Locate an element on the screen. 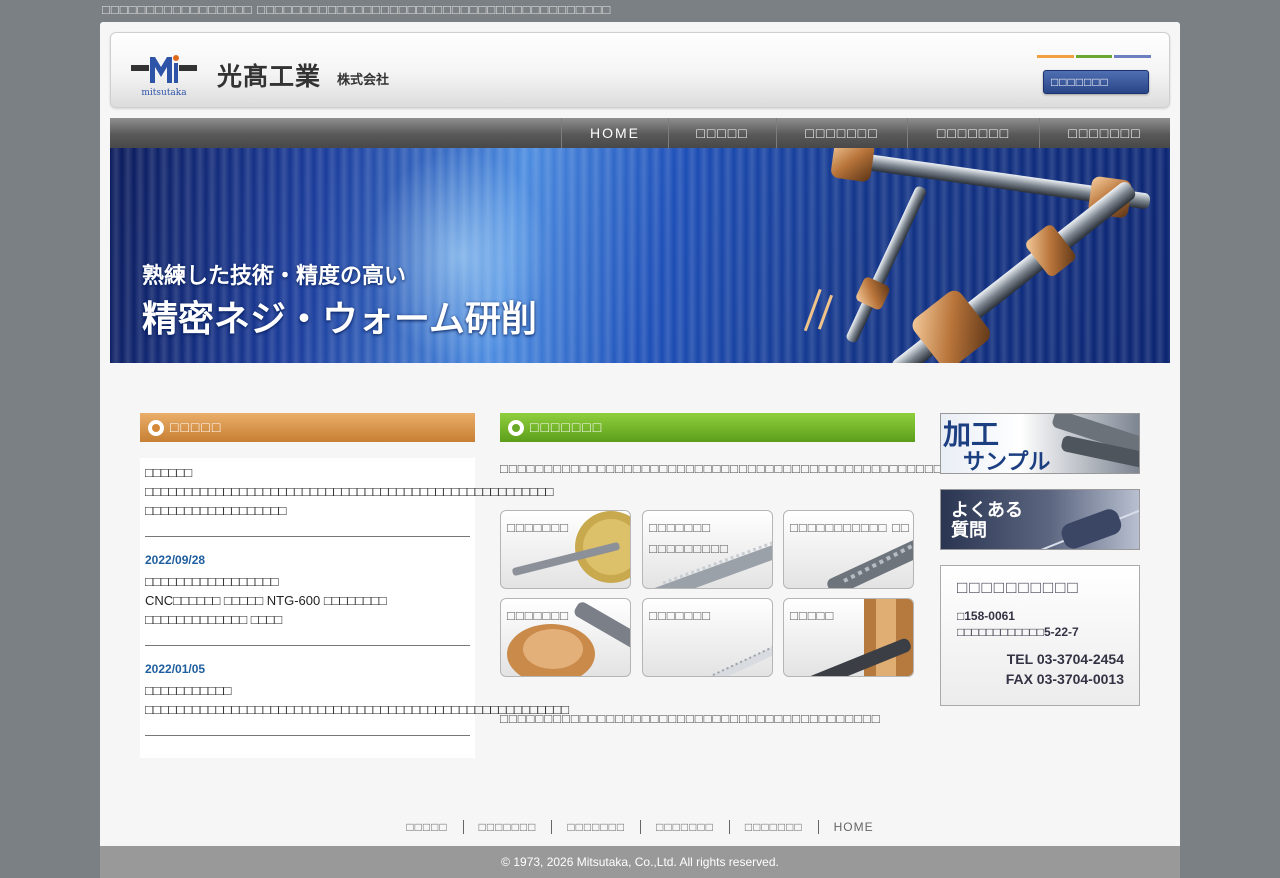  news-heading: □□□□□ is located at coordinates (307, 427).